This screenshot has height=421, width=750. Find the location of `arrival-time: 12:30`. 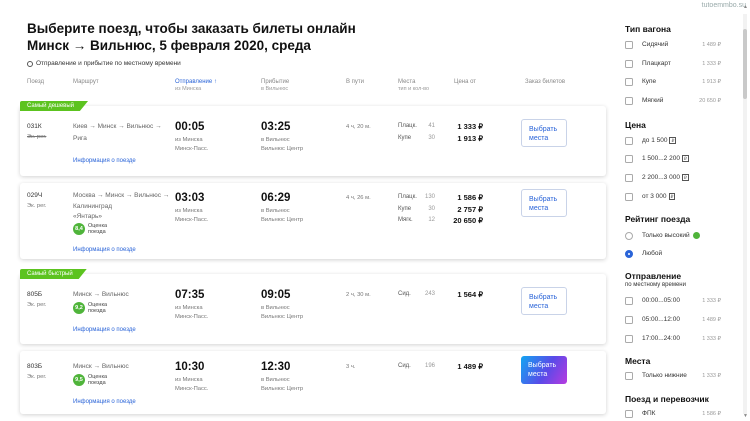

arrival-time: 12:30 is located at coordinates (276, 367).